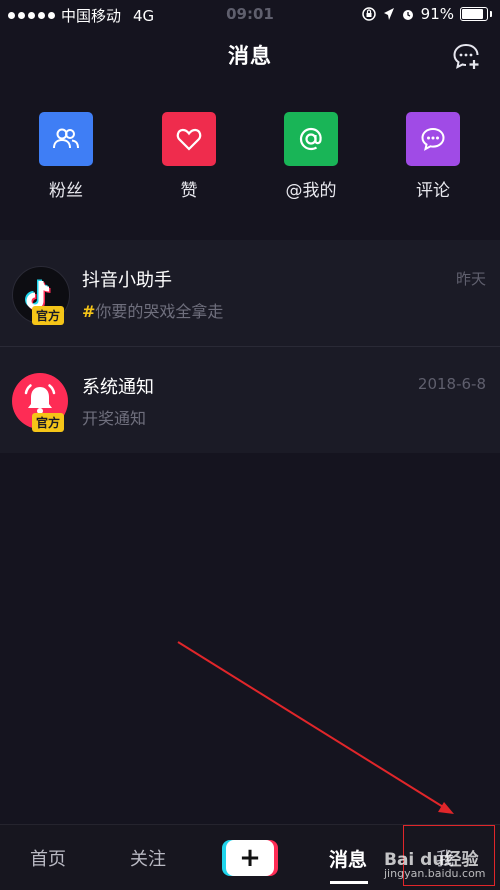 This screenshot has width=500, height=890. I want to click on plus-icon: +, so click(250, 858).